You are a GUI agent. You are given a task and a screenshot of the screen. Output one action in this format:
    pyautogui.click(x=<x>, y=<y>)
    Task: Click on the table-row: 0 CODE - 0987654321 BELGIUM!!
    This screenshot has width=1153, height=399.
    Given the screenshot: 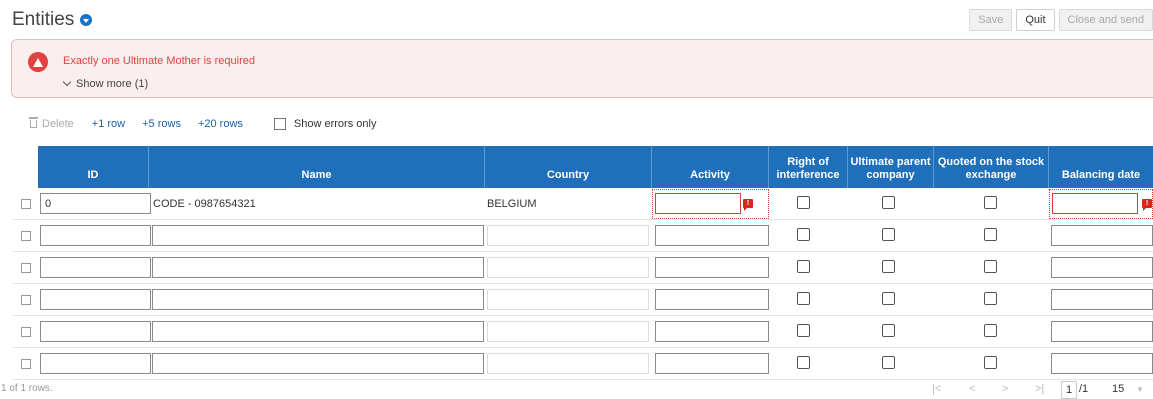 What is the action you would take?
    pyautogui.click(x=582, y=204)
    